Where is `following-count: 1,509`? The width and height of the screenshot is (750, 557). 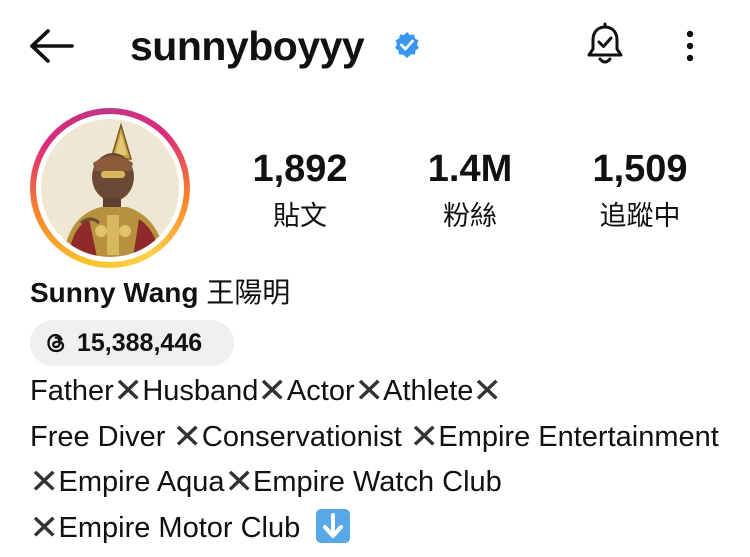 following-count: 1,509 is located at coordinates (640, 169).